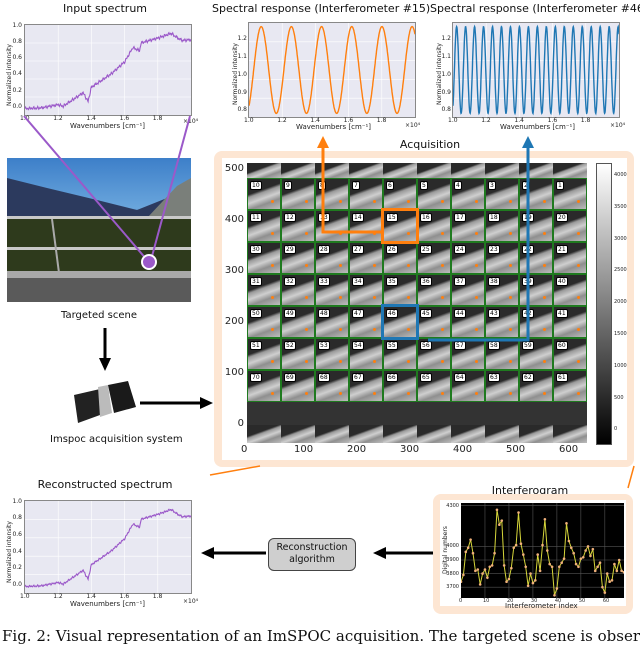  I want to click on y-tick: 0.0, so click(17, 584).